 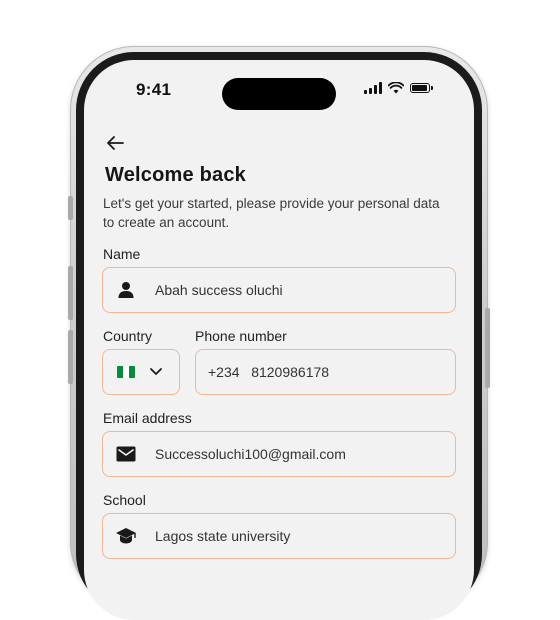 What do you see at coordinates (223, 536) in the screenshot?
I see `school-value: Lagos state university` at bounding box center [223, 536].